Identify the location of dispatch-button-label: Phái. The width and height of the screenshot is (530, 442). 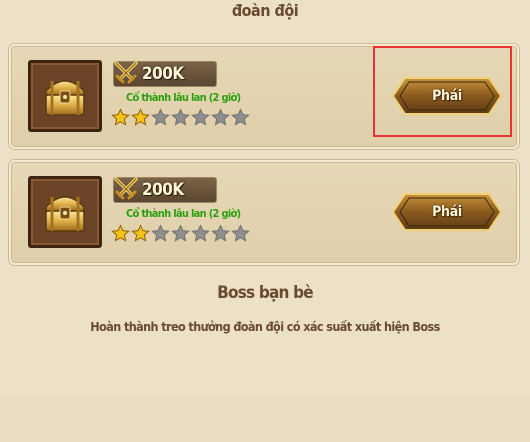
(447, 212).